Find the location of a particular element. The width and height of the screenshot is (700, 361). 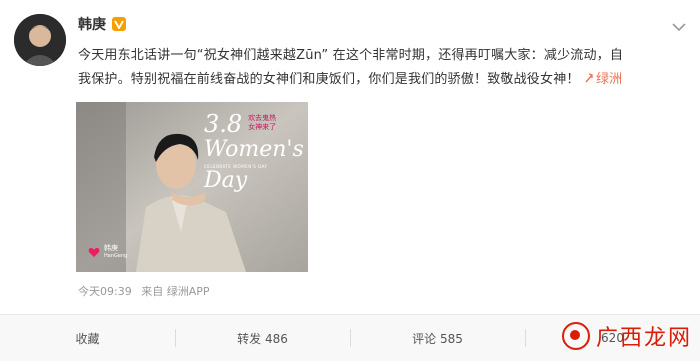

post-meta: 今天09:39 来自 绿洲APP is located at coordinates (147, 291).